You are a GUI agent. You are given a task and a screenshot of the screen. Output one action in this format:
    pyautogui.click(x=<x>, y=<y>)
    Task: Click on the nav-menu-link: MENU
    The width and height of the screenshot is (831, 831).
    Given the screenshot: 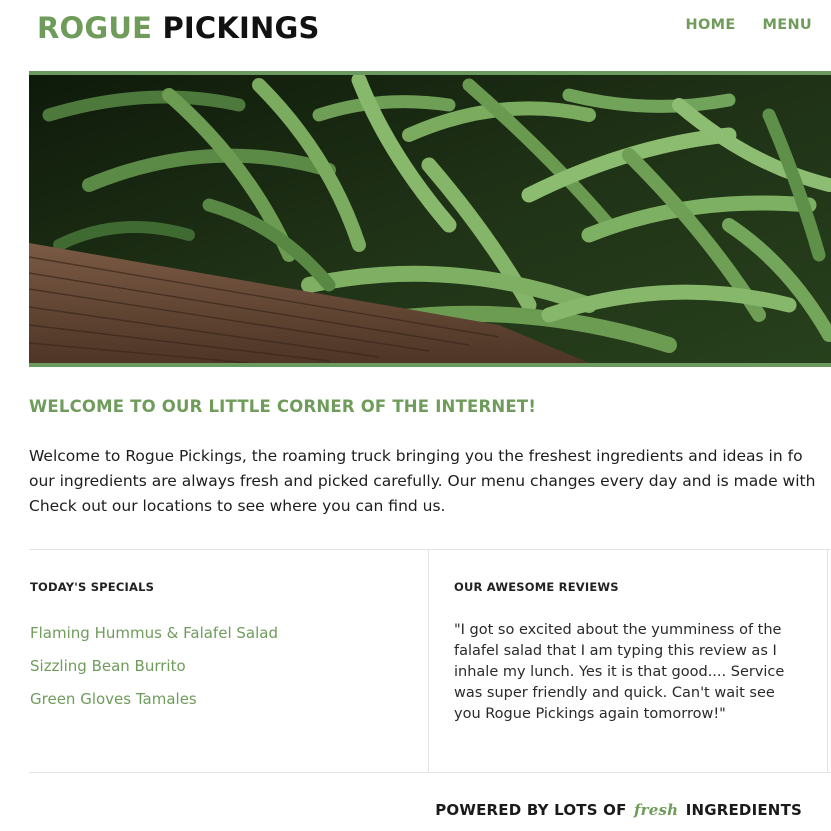 What is the action you would take?
    pyautogui.click(x=787, y=25)
    